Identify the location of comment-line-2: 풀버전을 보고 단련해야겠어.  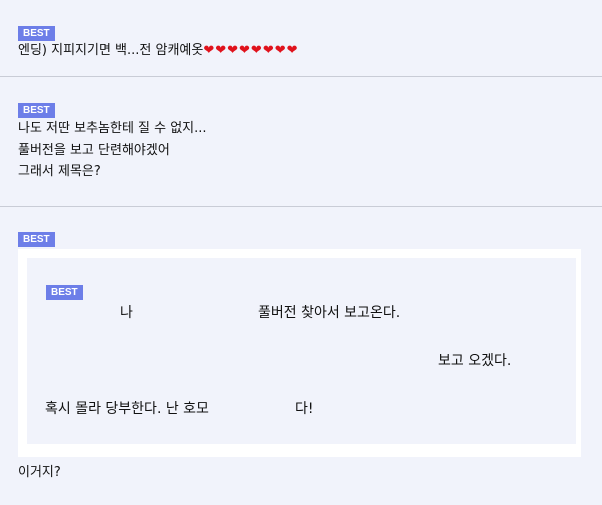
(94, 150).